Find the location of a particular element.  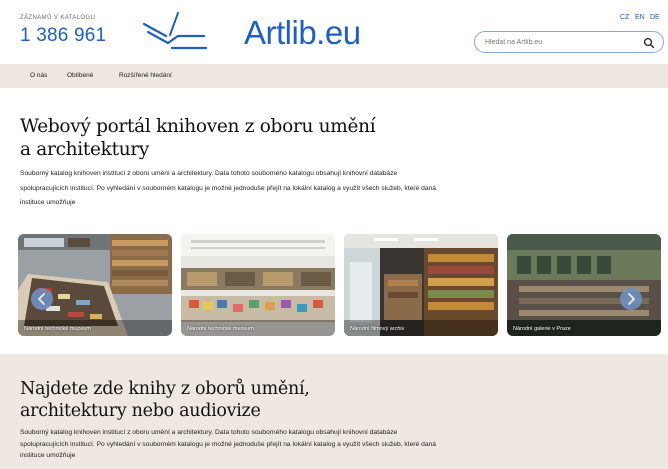

carousel-next-button is located at coordinates (631, 299).